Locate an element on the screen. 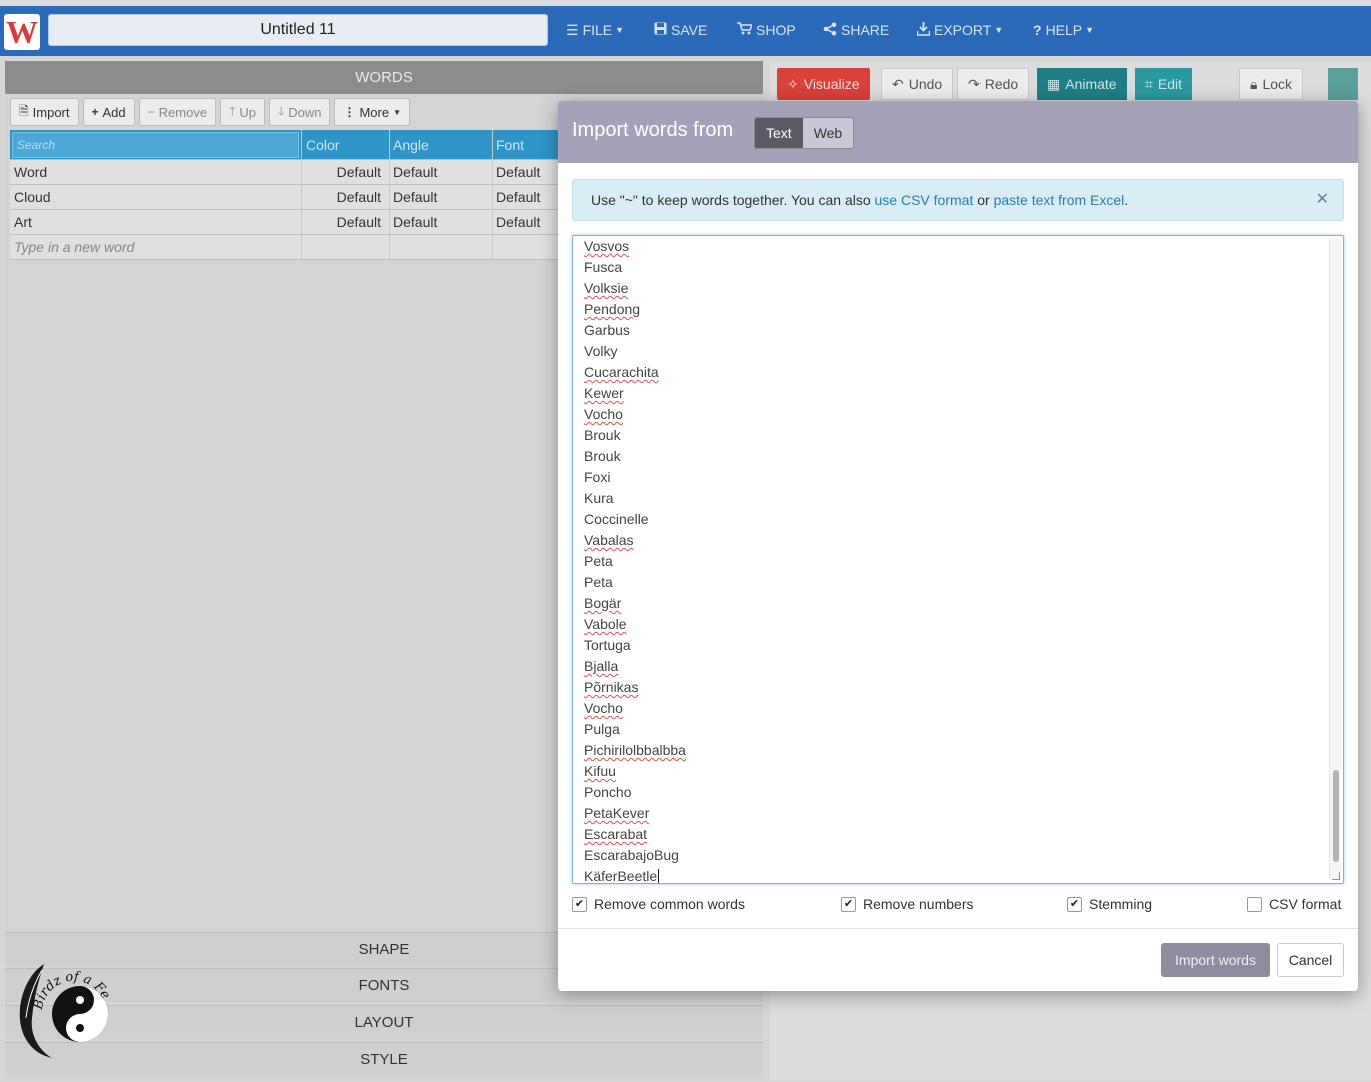  export-menu: EXPORT ▼ is located at coordinates (960, 30).